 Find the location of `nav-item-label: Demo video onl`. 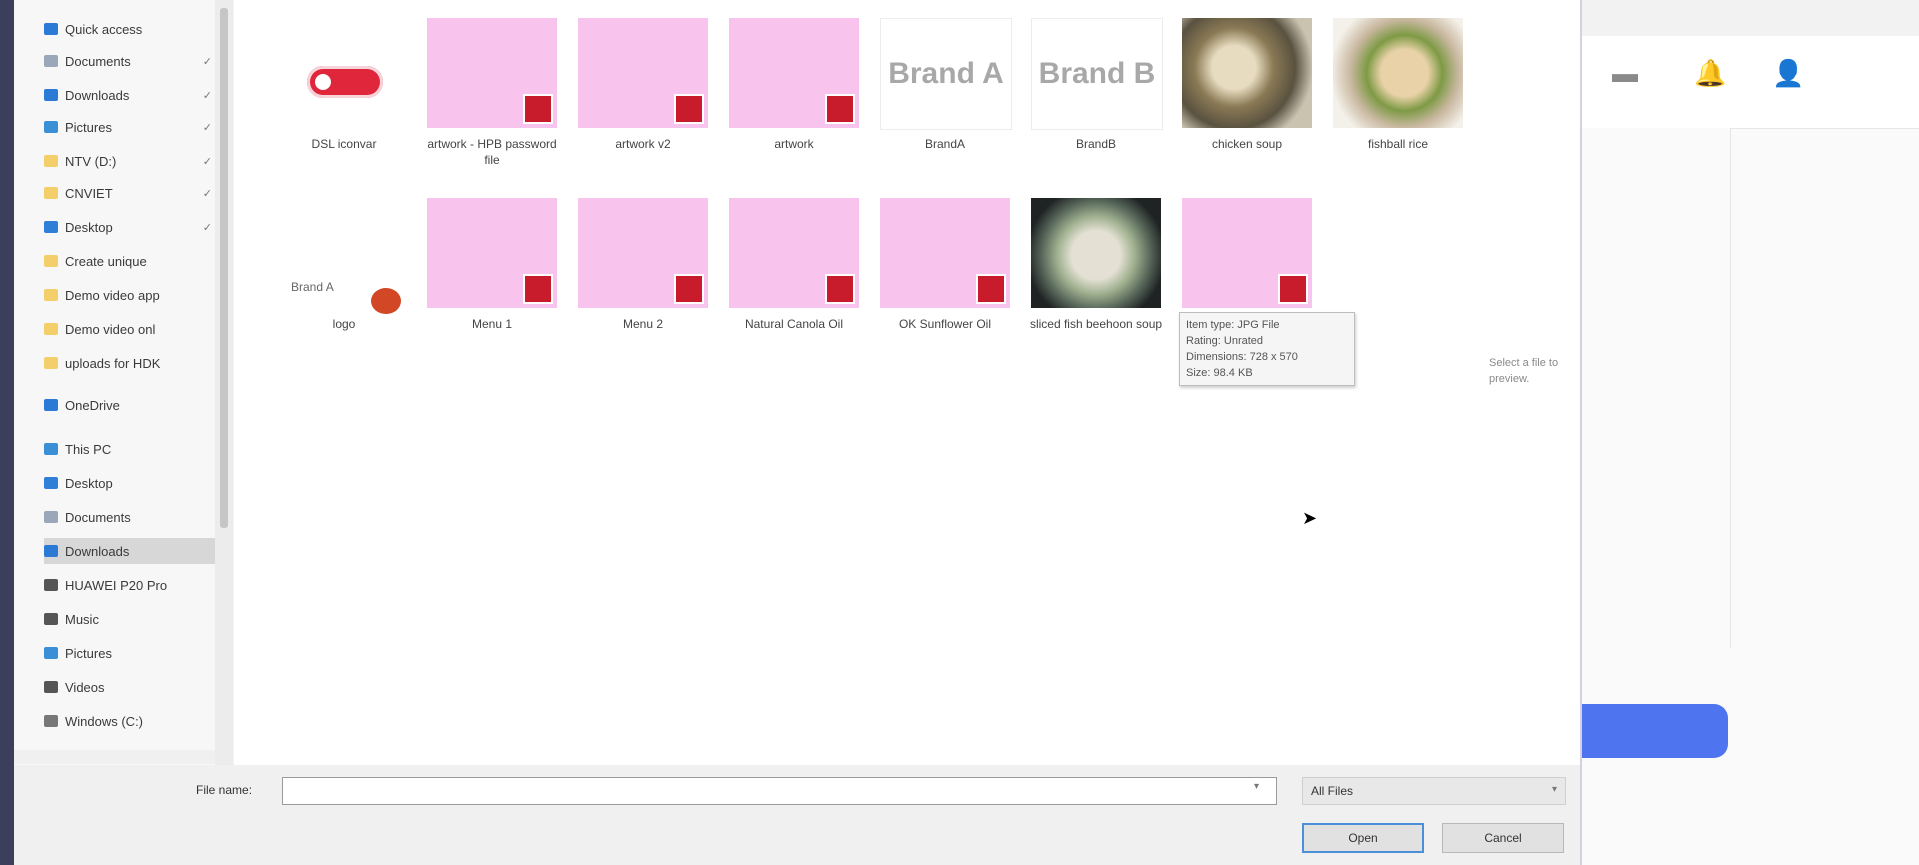

nav-item-label: Demo video onl is located at coordinates (110, 329).